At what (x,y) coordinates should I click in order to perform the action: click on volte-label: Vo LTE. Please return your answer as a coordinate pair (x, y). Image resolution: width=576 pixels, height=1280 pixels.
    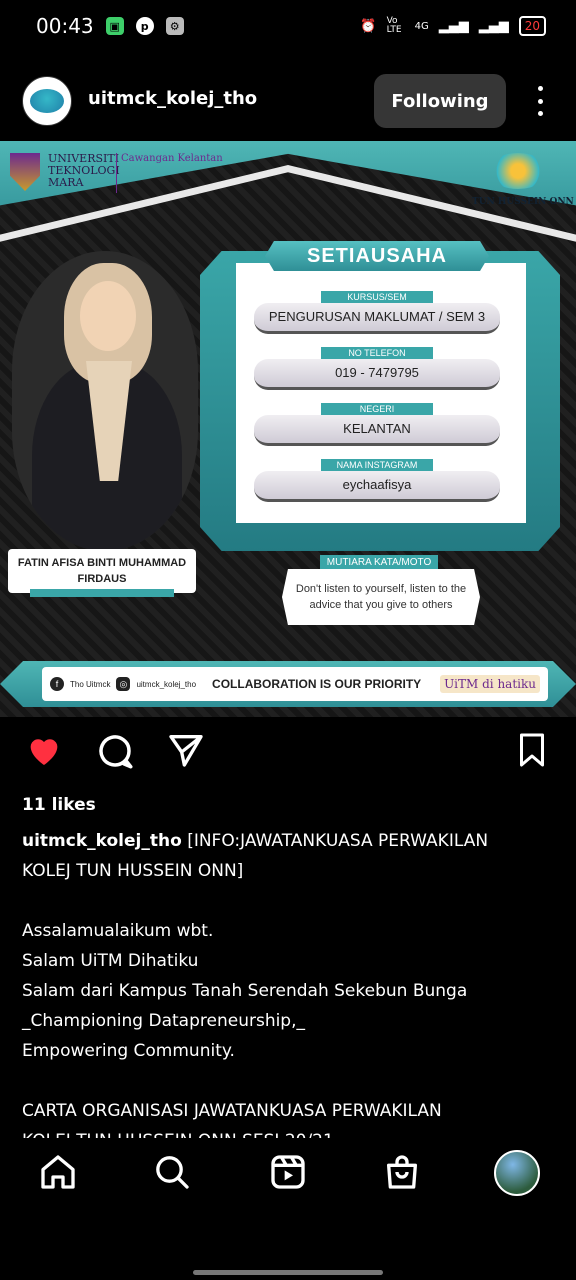
    Looking at the image, I should click on (394, 25).